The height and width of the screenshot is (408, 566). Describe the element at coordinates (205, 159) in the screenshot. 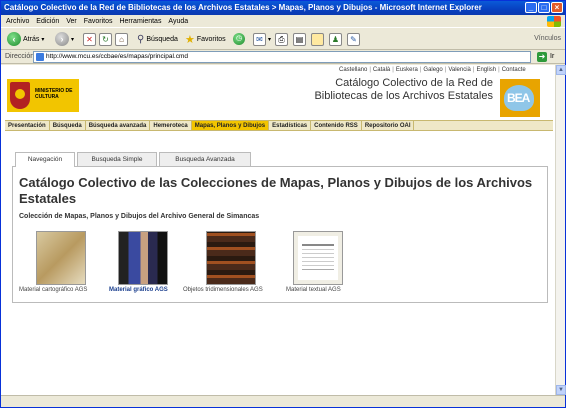

I see `tab-busqueda-avanzada: Busqueda Avanzada` at that location.